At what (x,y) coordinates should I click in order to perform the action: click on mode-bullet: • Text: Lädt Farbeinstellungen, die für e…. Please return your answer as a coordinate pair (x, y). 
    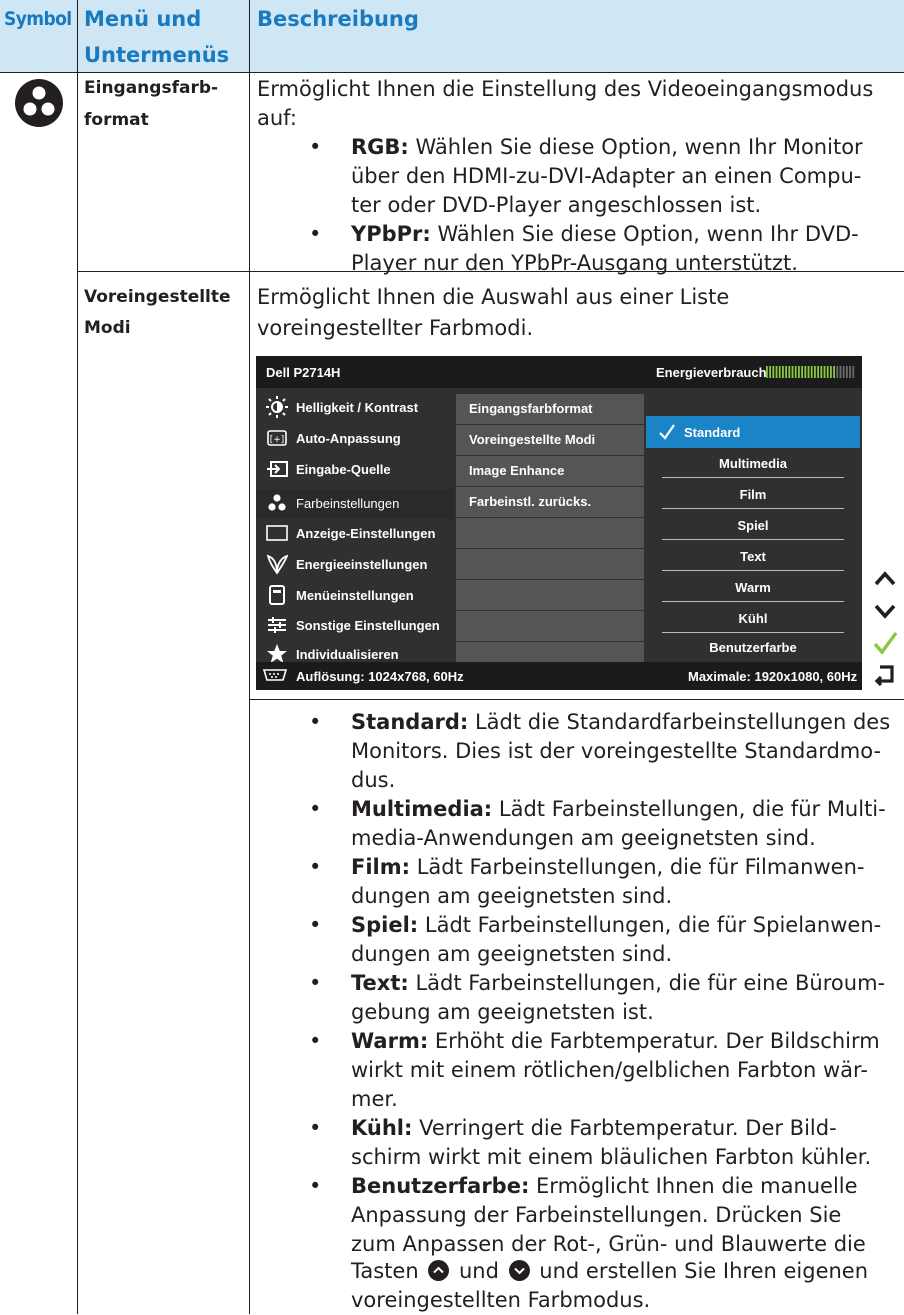
    Looking at the image, I should click on (604, 998).